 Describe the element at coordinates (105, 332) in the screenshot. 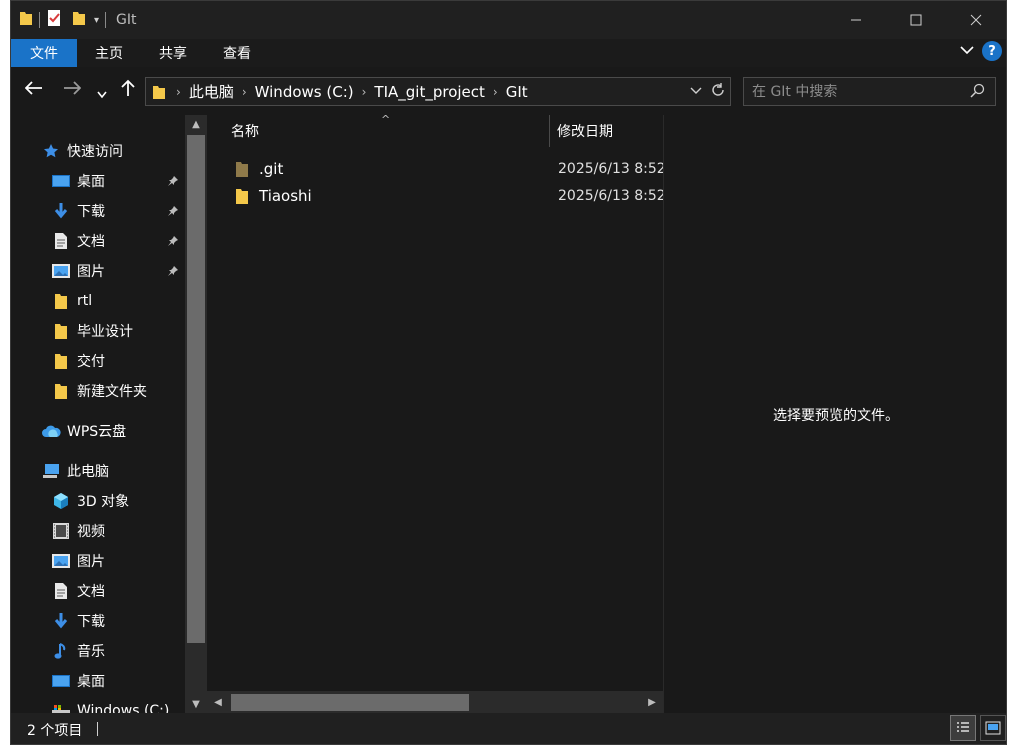

I see `nav-label: 毕业设计` at that location.